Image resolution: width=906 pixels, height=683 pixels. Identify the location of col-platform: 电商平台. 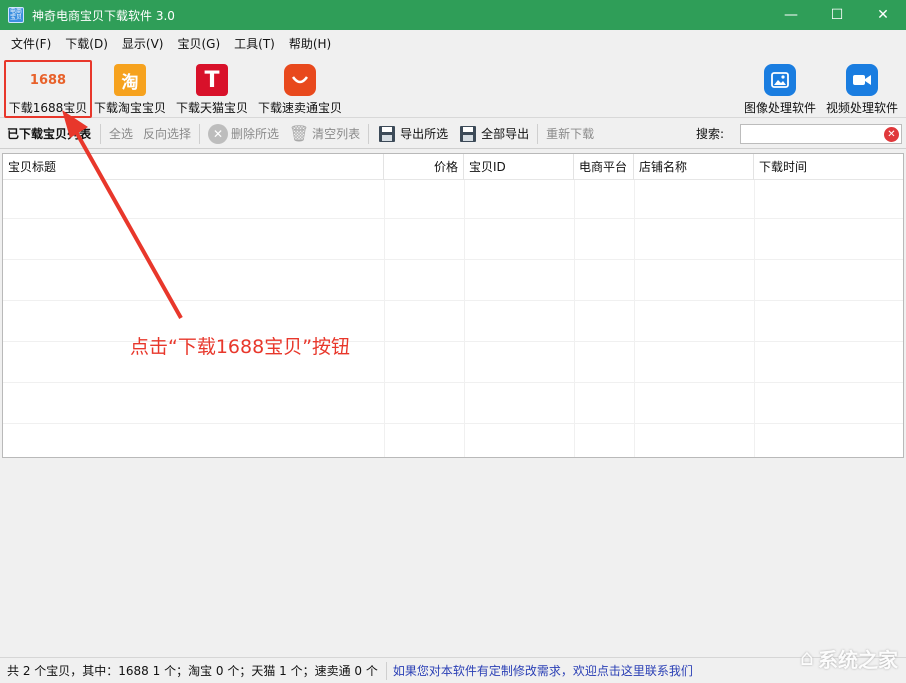
(604, 167).